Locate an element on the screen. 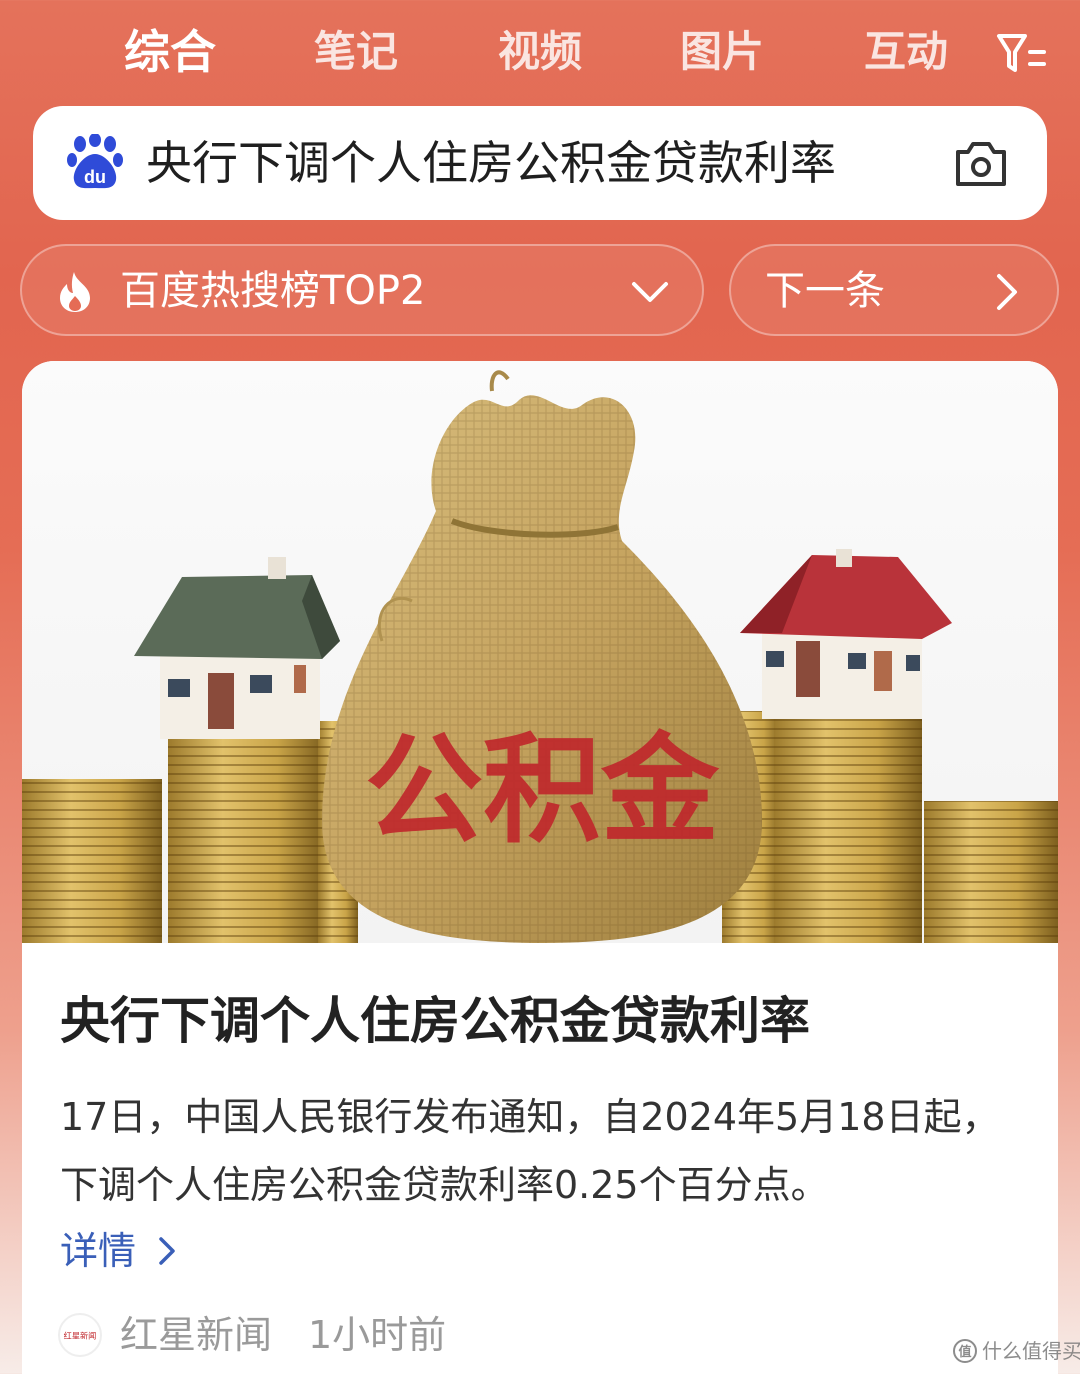 Image resolution: width=1080 pixels, height=1374 pixels. news-source-name: 红星新闻 is located at coordinates (196, 1335).